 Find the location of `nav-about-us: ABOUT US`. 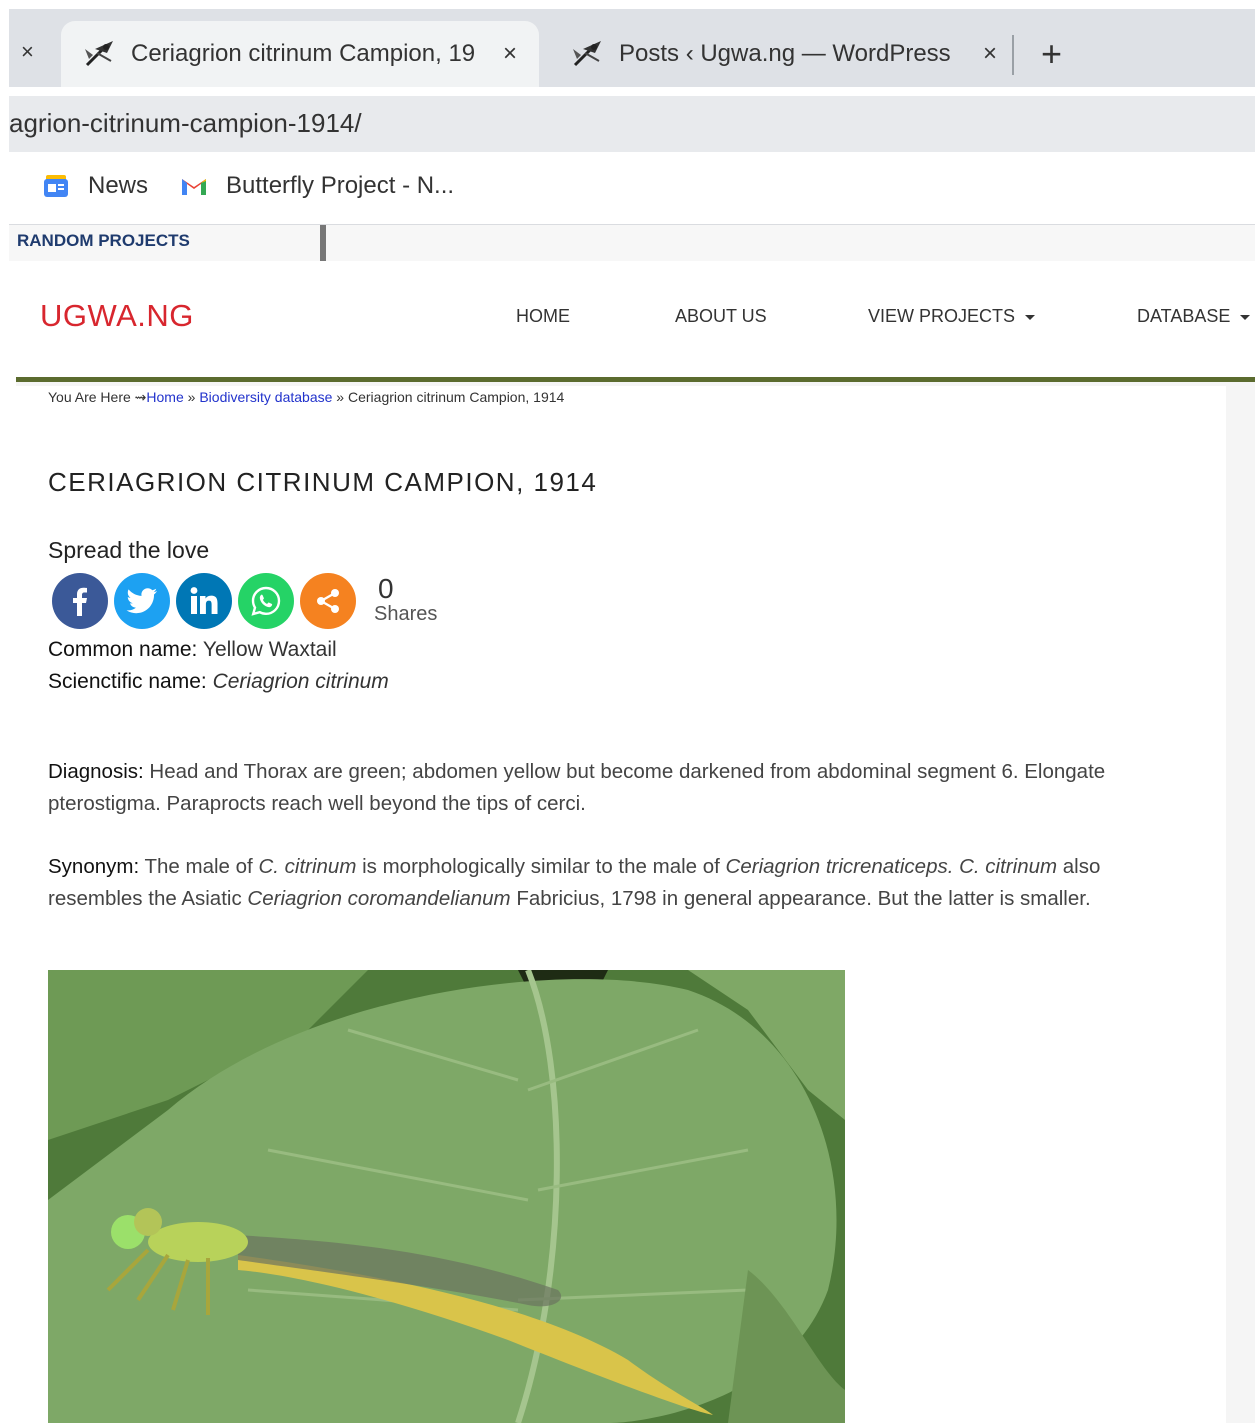

nav-about-us: ABOUT US is located at coordinates (721, 316).